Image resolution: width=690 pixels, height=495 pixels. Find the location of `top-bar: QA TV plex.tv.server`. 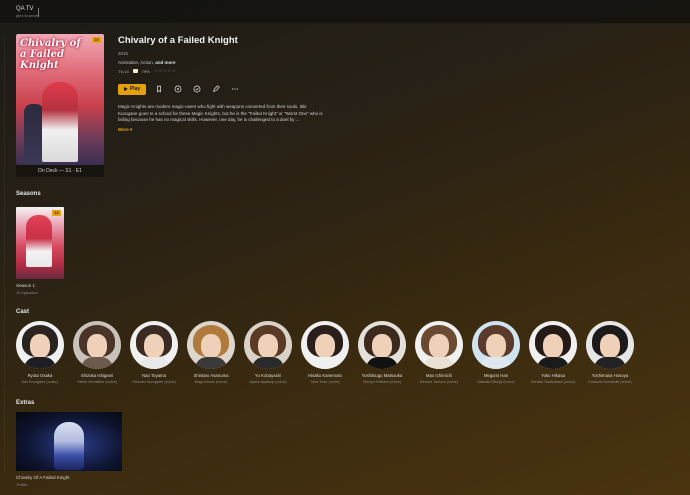

top-bar: QA TV plex.tv.server is located at coordinates (345, 12).